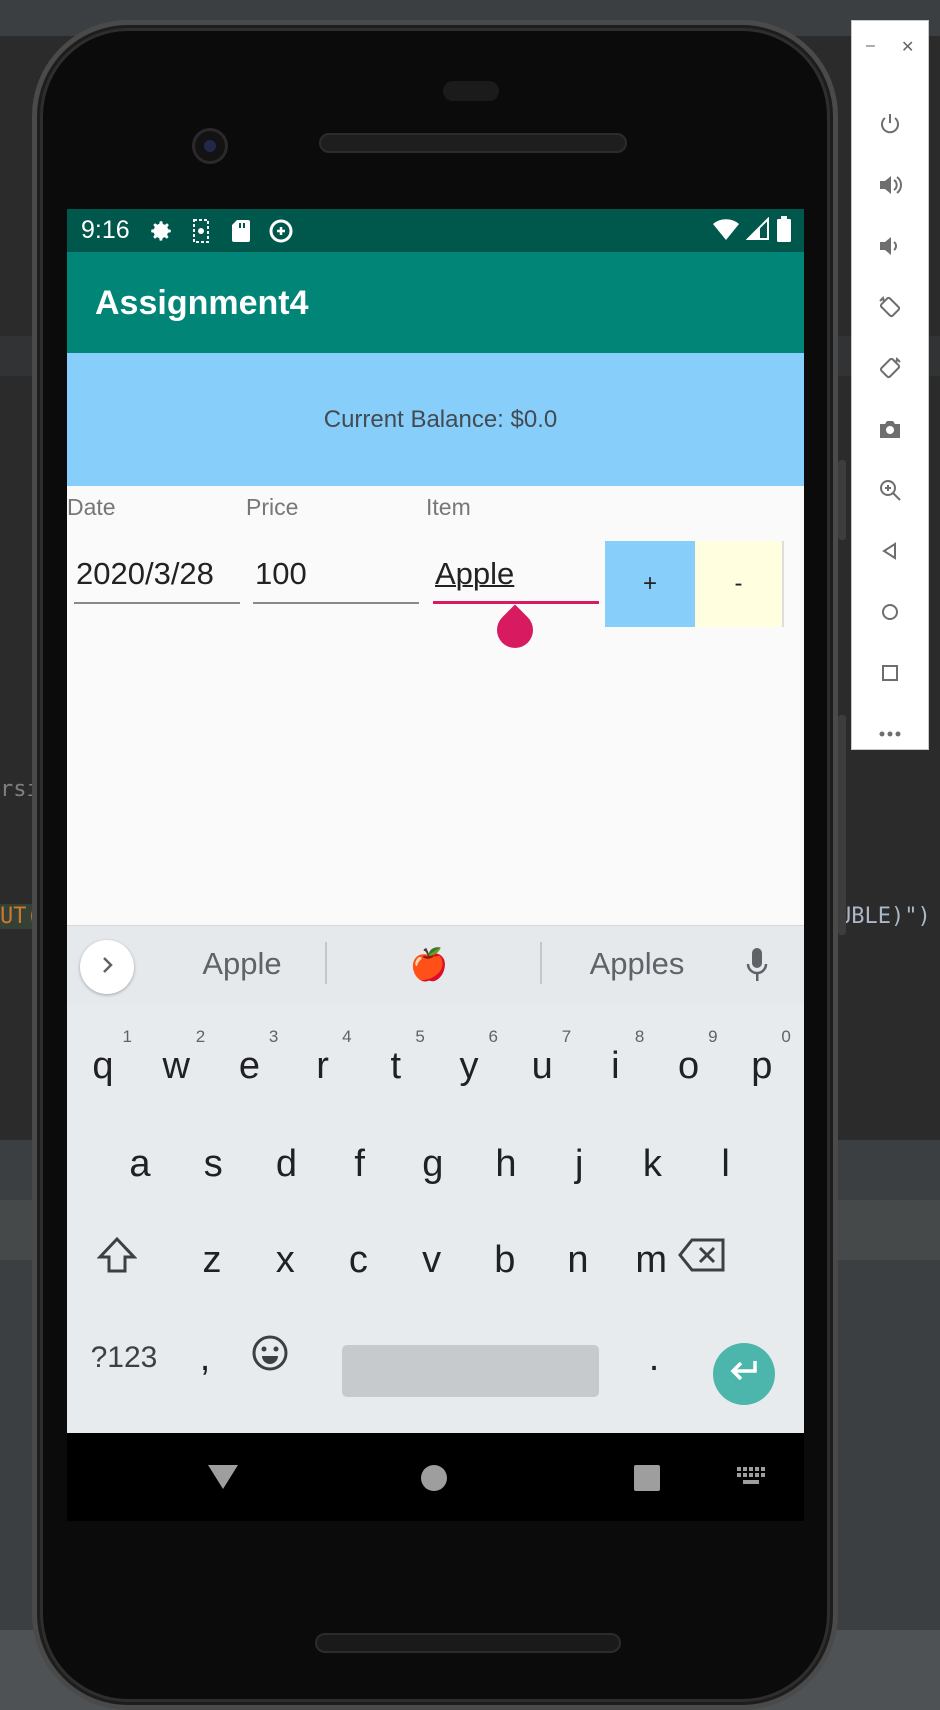  I want to click on key-a: a, so click(140, 1164).